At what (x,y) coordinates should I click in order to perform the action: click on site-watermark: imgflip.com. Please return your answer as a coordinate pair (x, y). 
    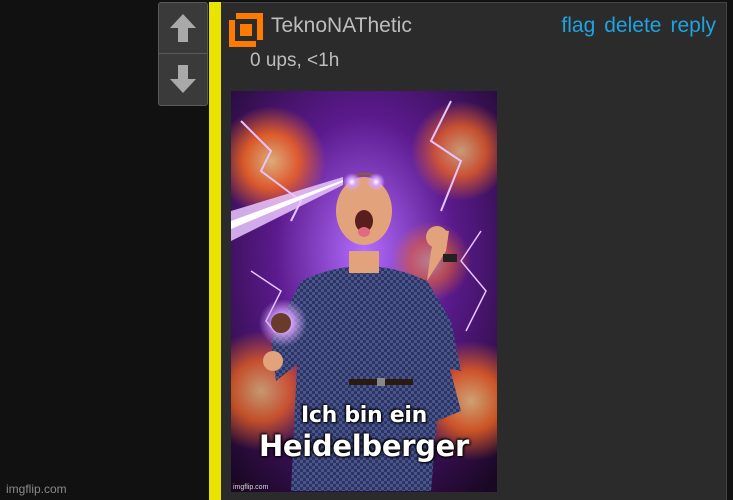
    Looking at the image, I should click on (36, 489).